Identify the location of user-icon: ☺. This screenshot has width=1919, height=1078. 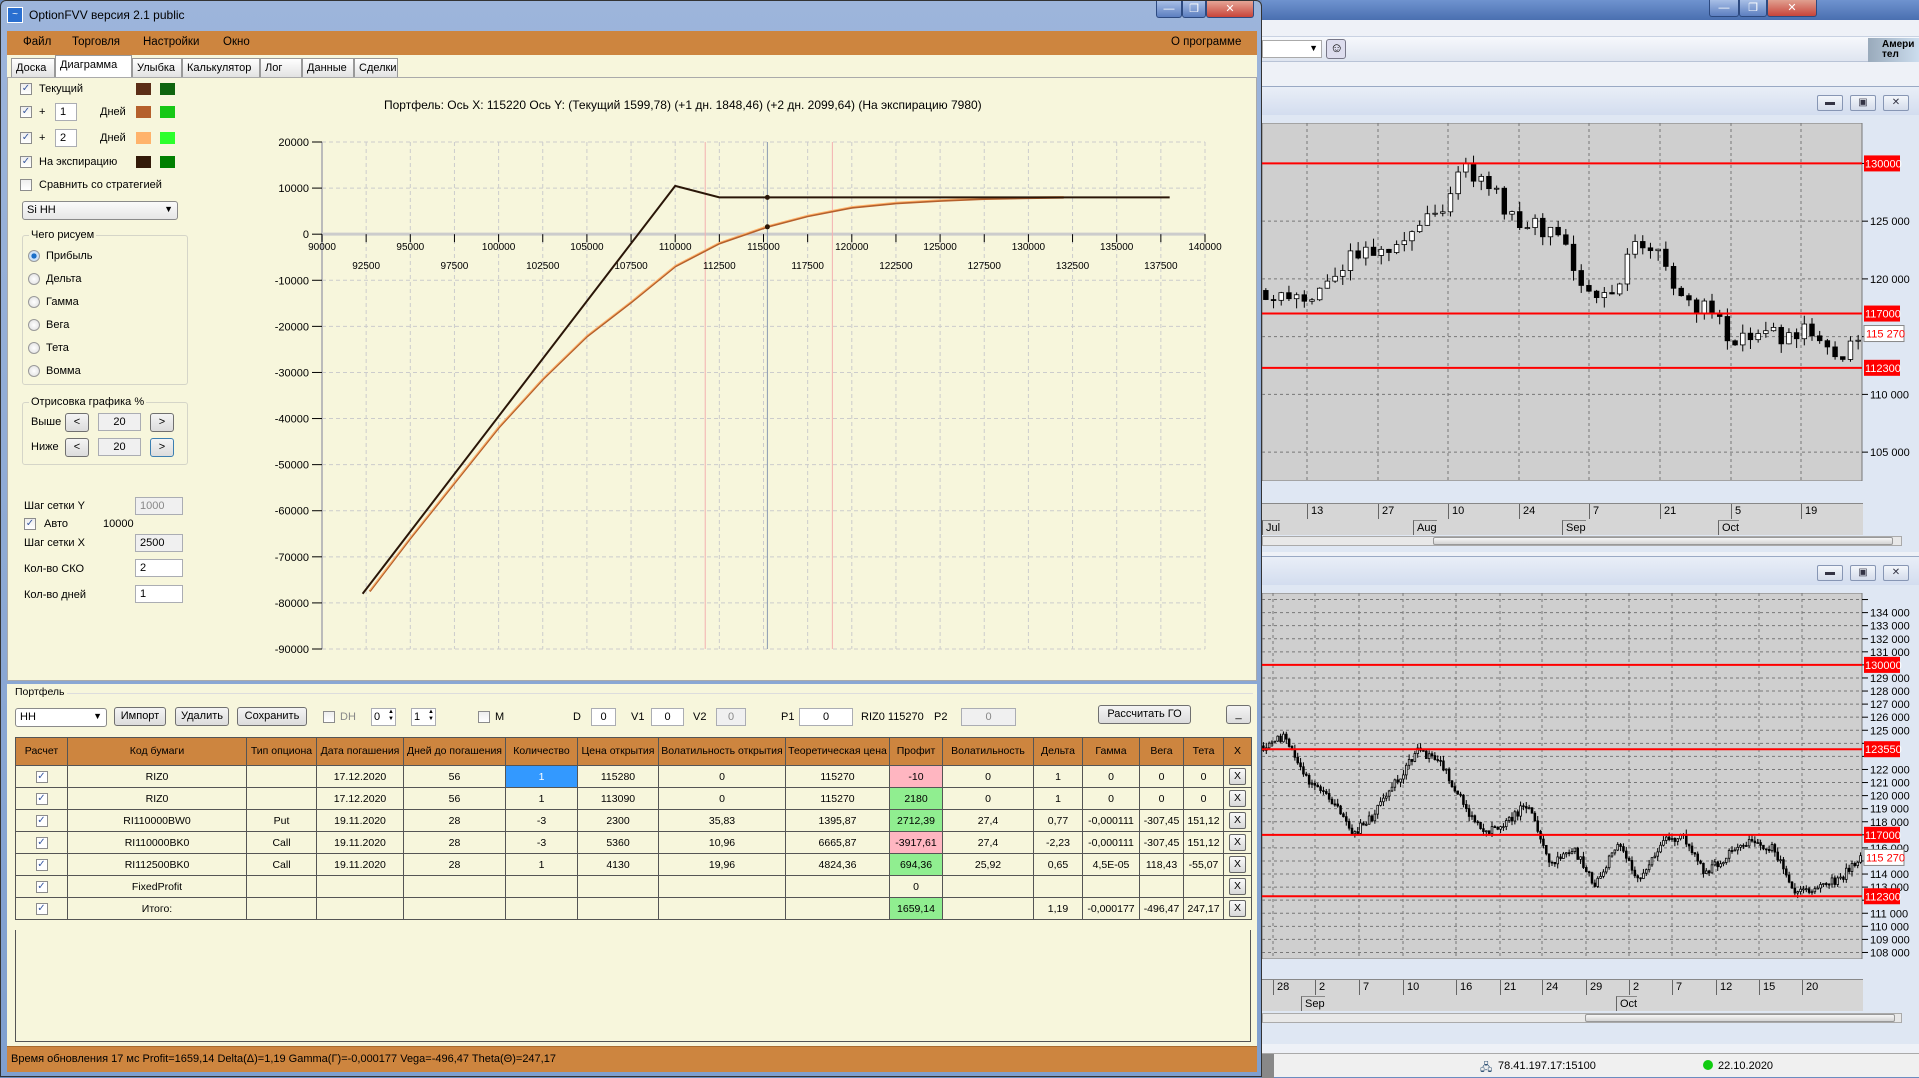
(1336, 49).